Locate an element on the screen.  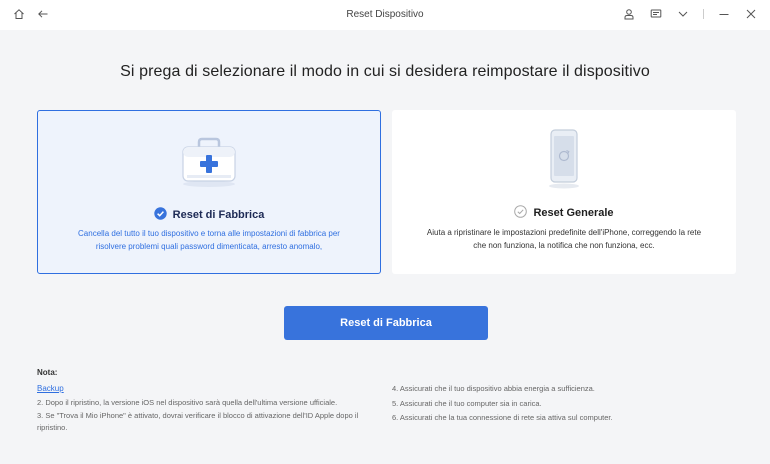
card-title: Reset di Fabbrica is located at coordinates (218, 215).